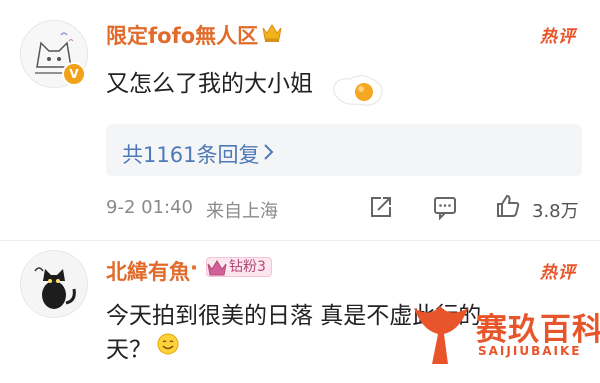 The height and width of the screenshot is (383, 600). I want to click on comment-text-2-line2: 天？, so click(129, 350).